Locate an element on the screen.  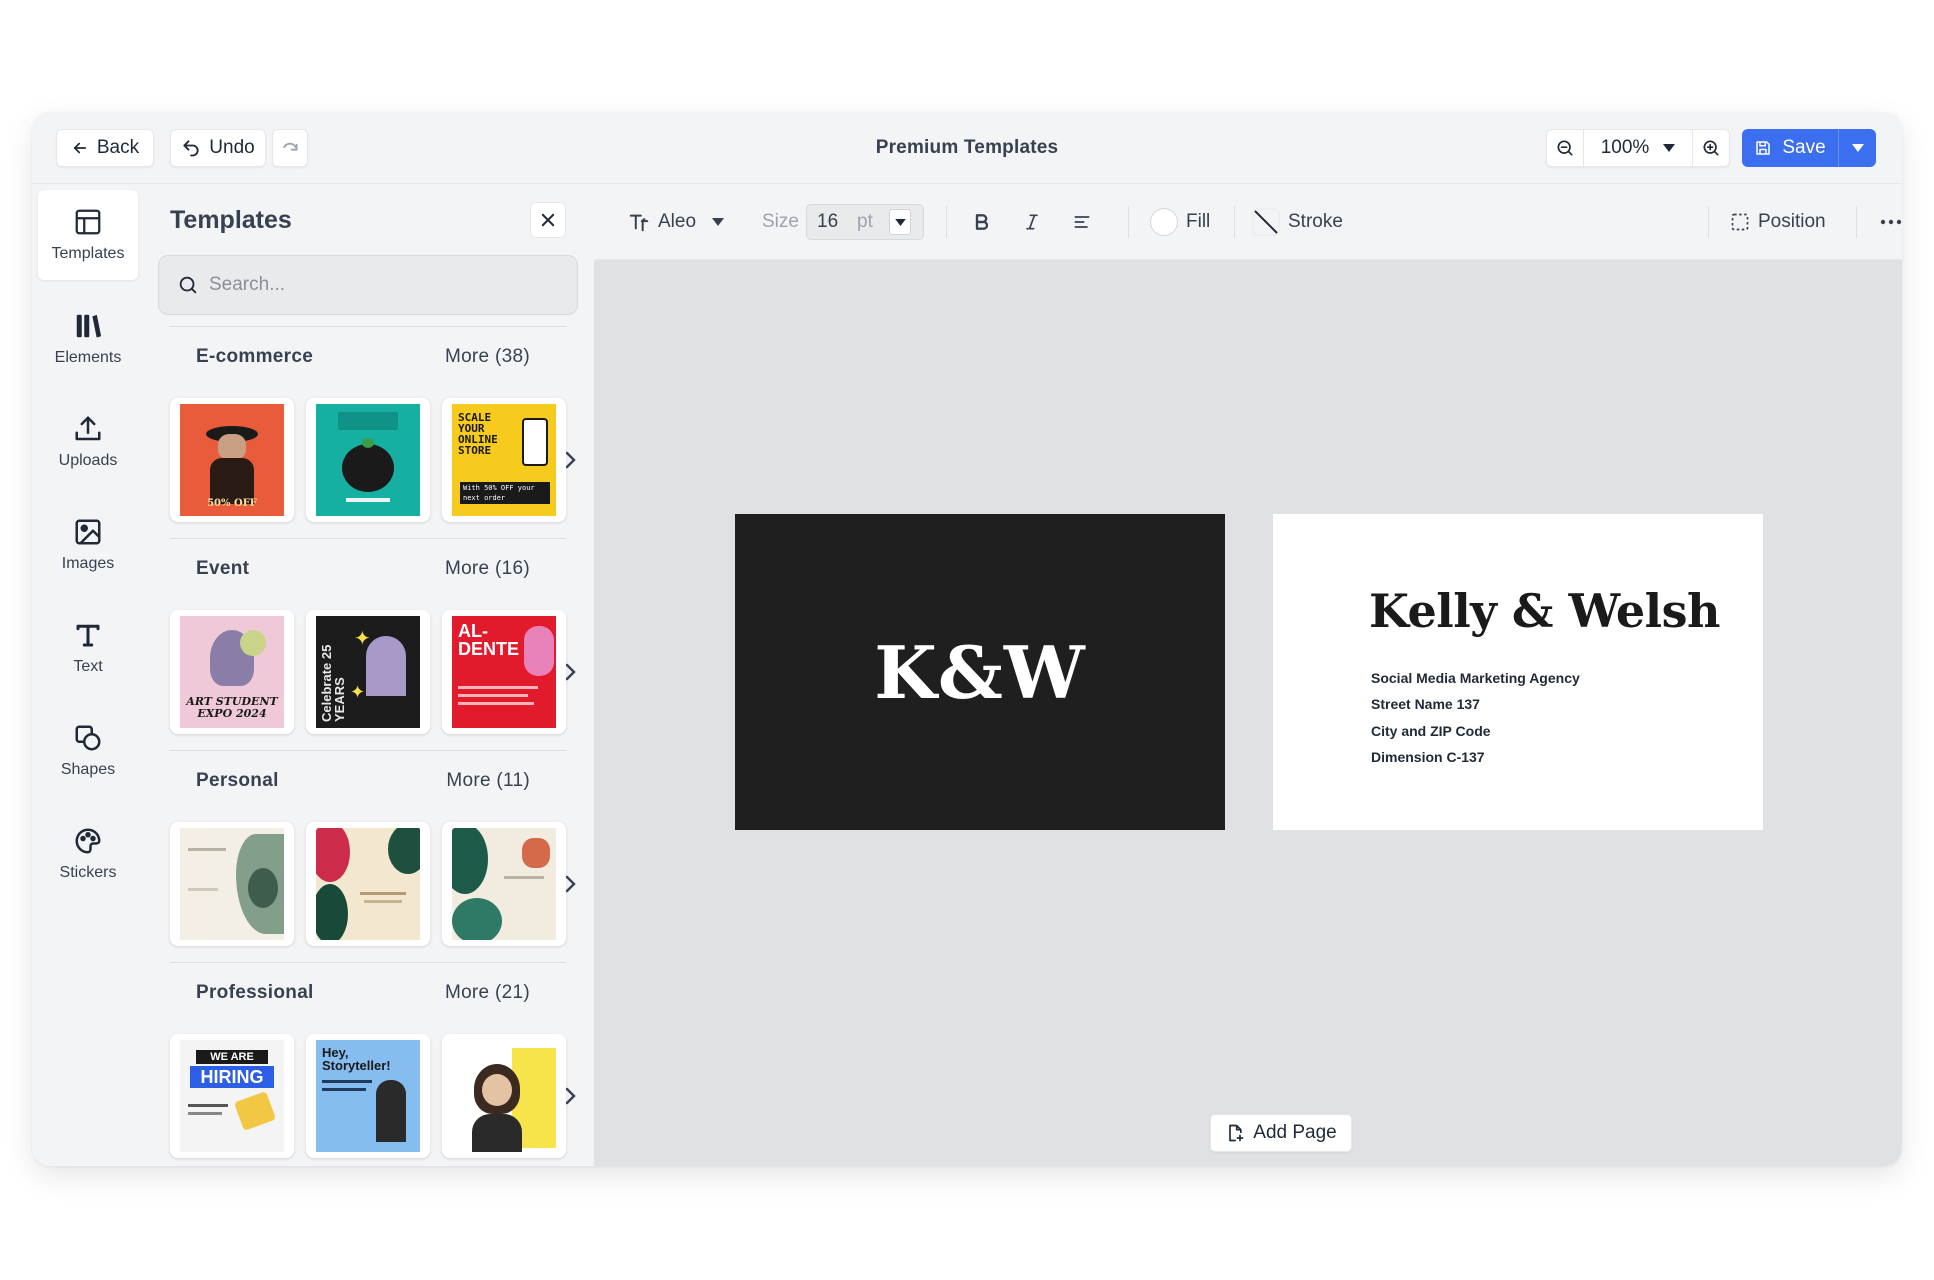
close-panel-button is located at coordinates (548, 220).